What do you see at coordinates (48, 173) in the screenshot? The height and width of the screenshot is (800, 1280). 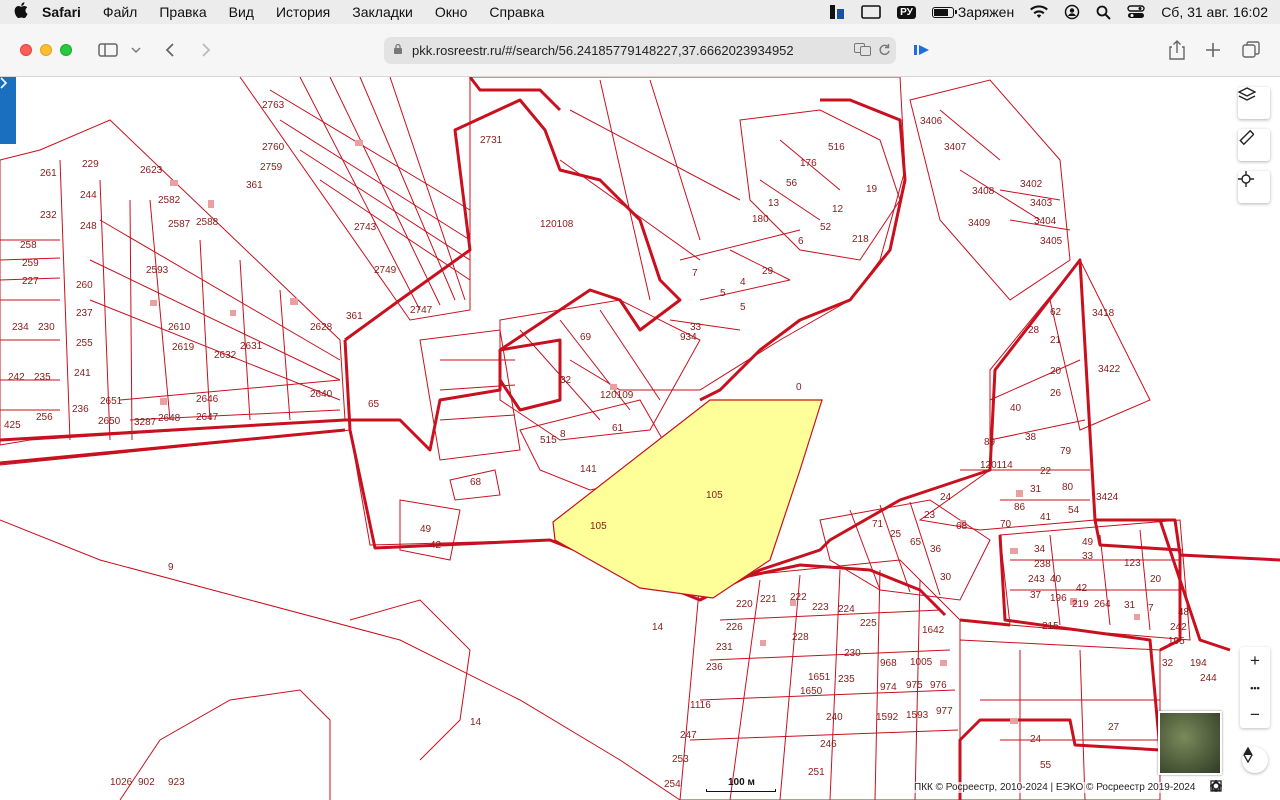 I see `svg-text: 261` at bounding box center [48, 173].